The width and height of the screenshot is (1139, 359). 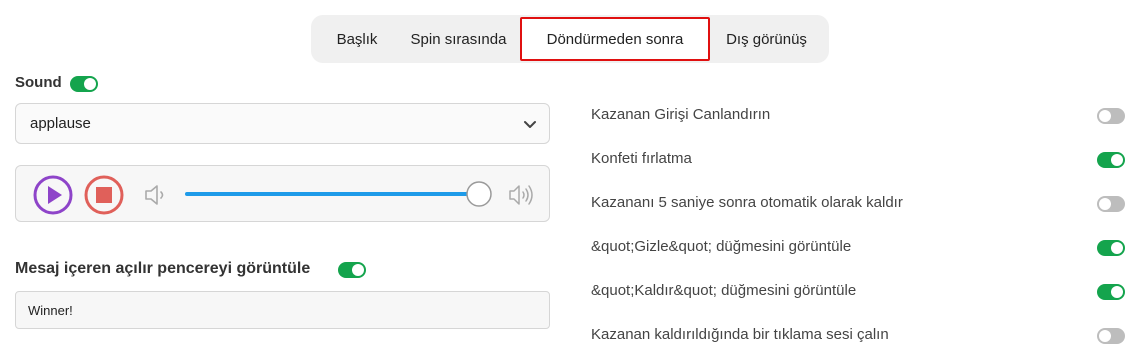 What do you see at coordinates (84, 84) in the screenshot?
I see `sound-toggle` at bounding box center [84, 84].